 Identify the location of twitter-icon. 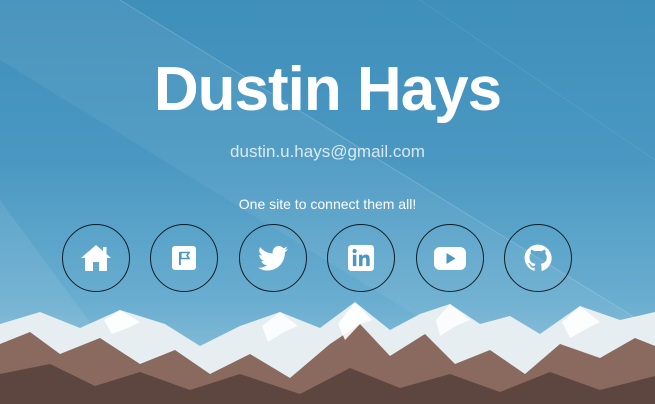
(273, 258).